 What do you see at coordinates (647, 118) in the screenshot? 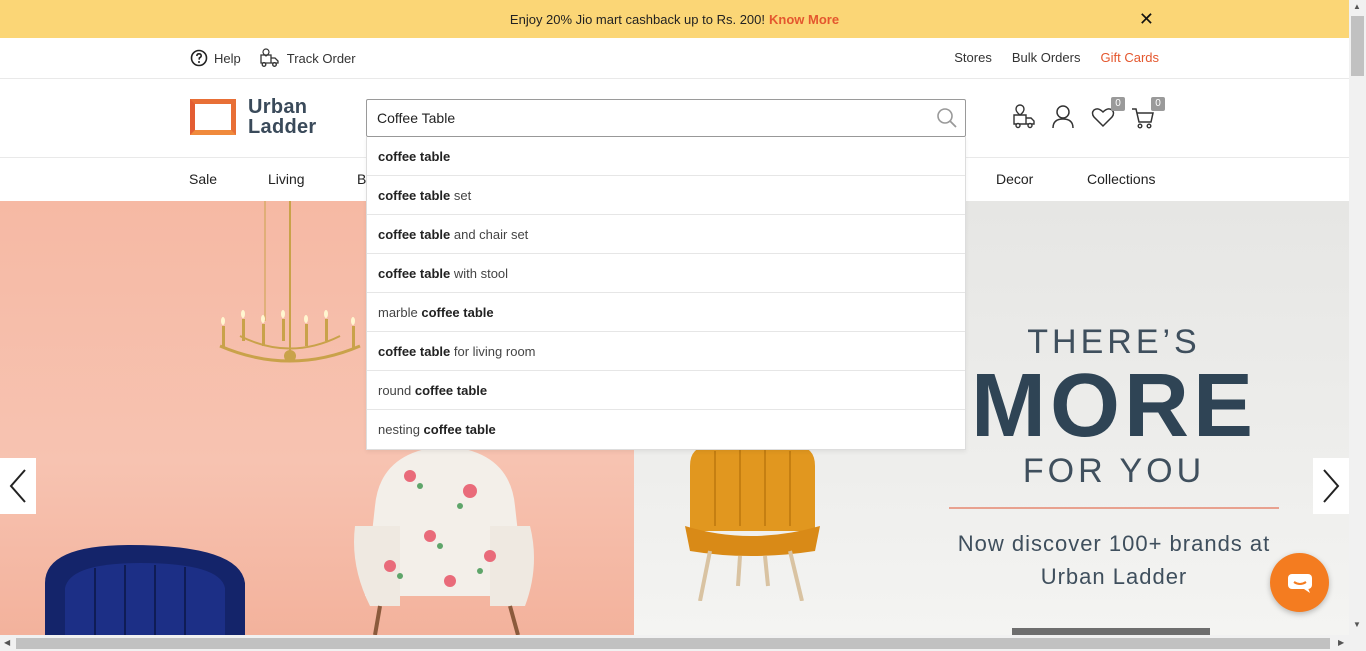
I see `search-input` at bounding box center [647, 118].